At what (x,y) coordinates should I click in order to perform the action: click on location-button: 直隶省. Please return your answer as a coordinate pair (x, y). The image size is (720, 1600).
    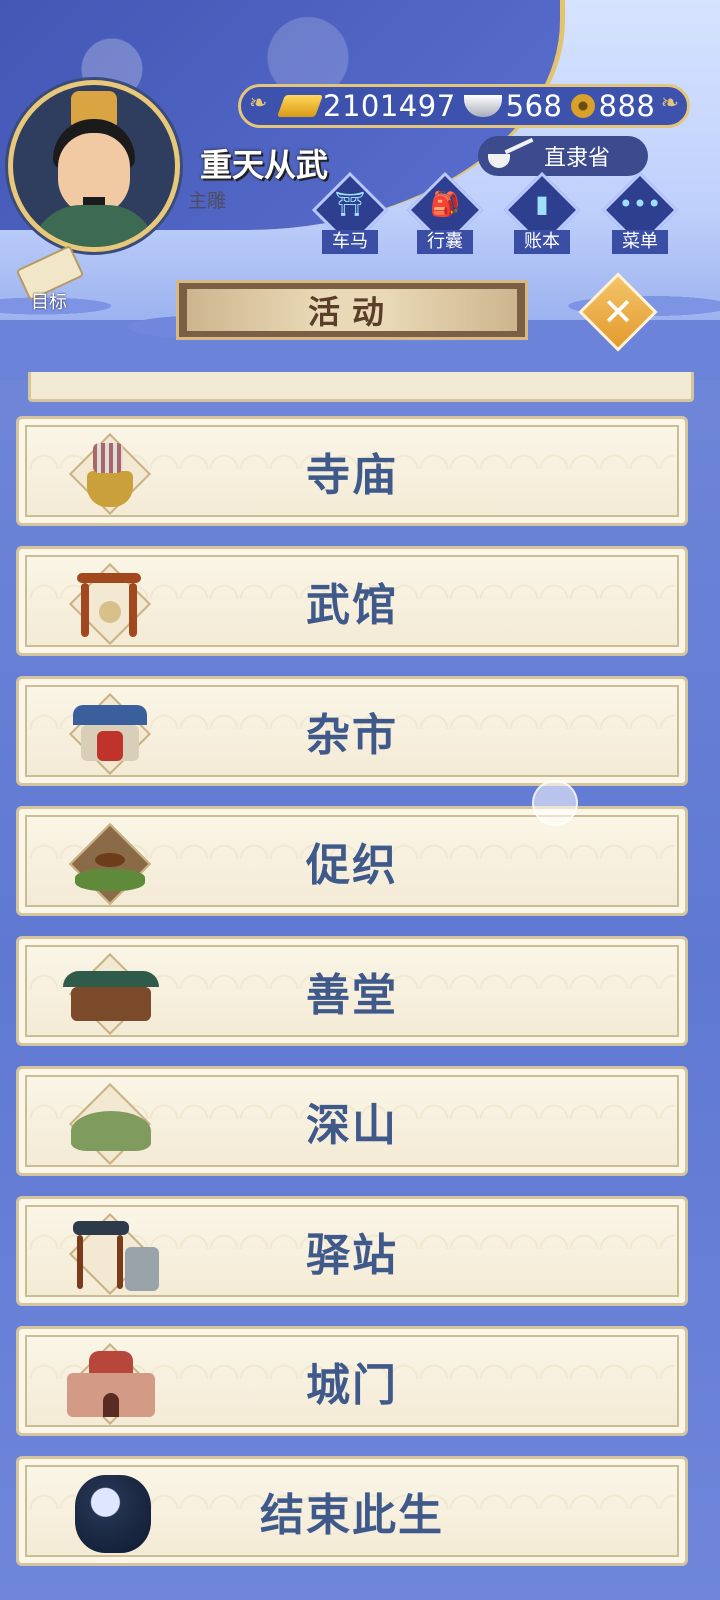
    Looking at the image, I should click on (563, 156).